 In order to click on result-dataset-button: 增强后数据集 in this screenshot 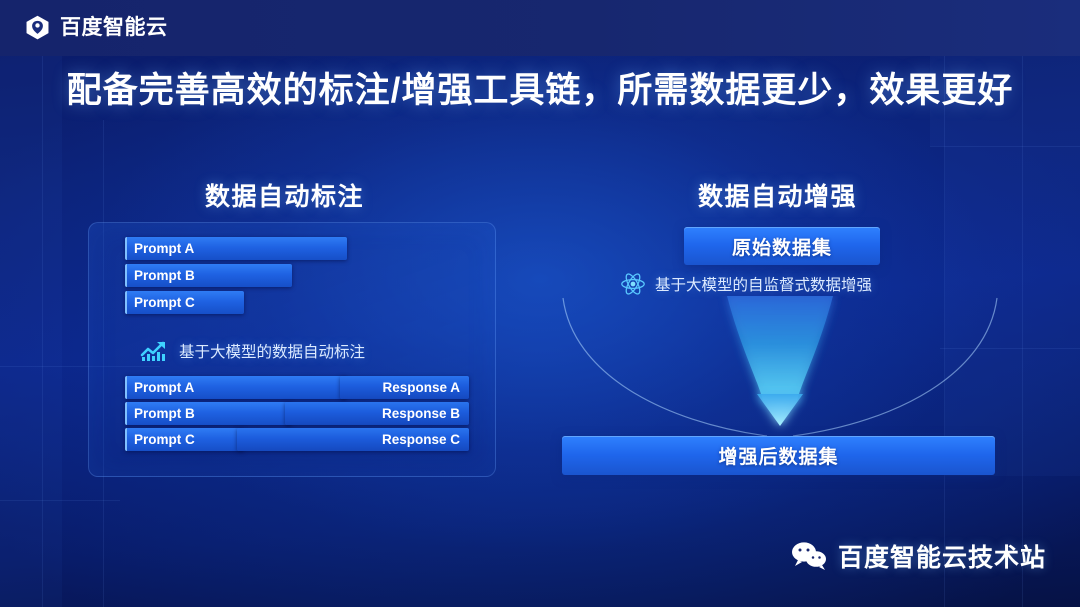, I will do `click(778, 455)`.